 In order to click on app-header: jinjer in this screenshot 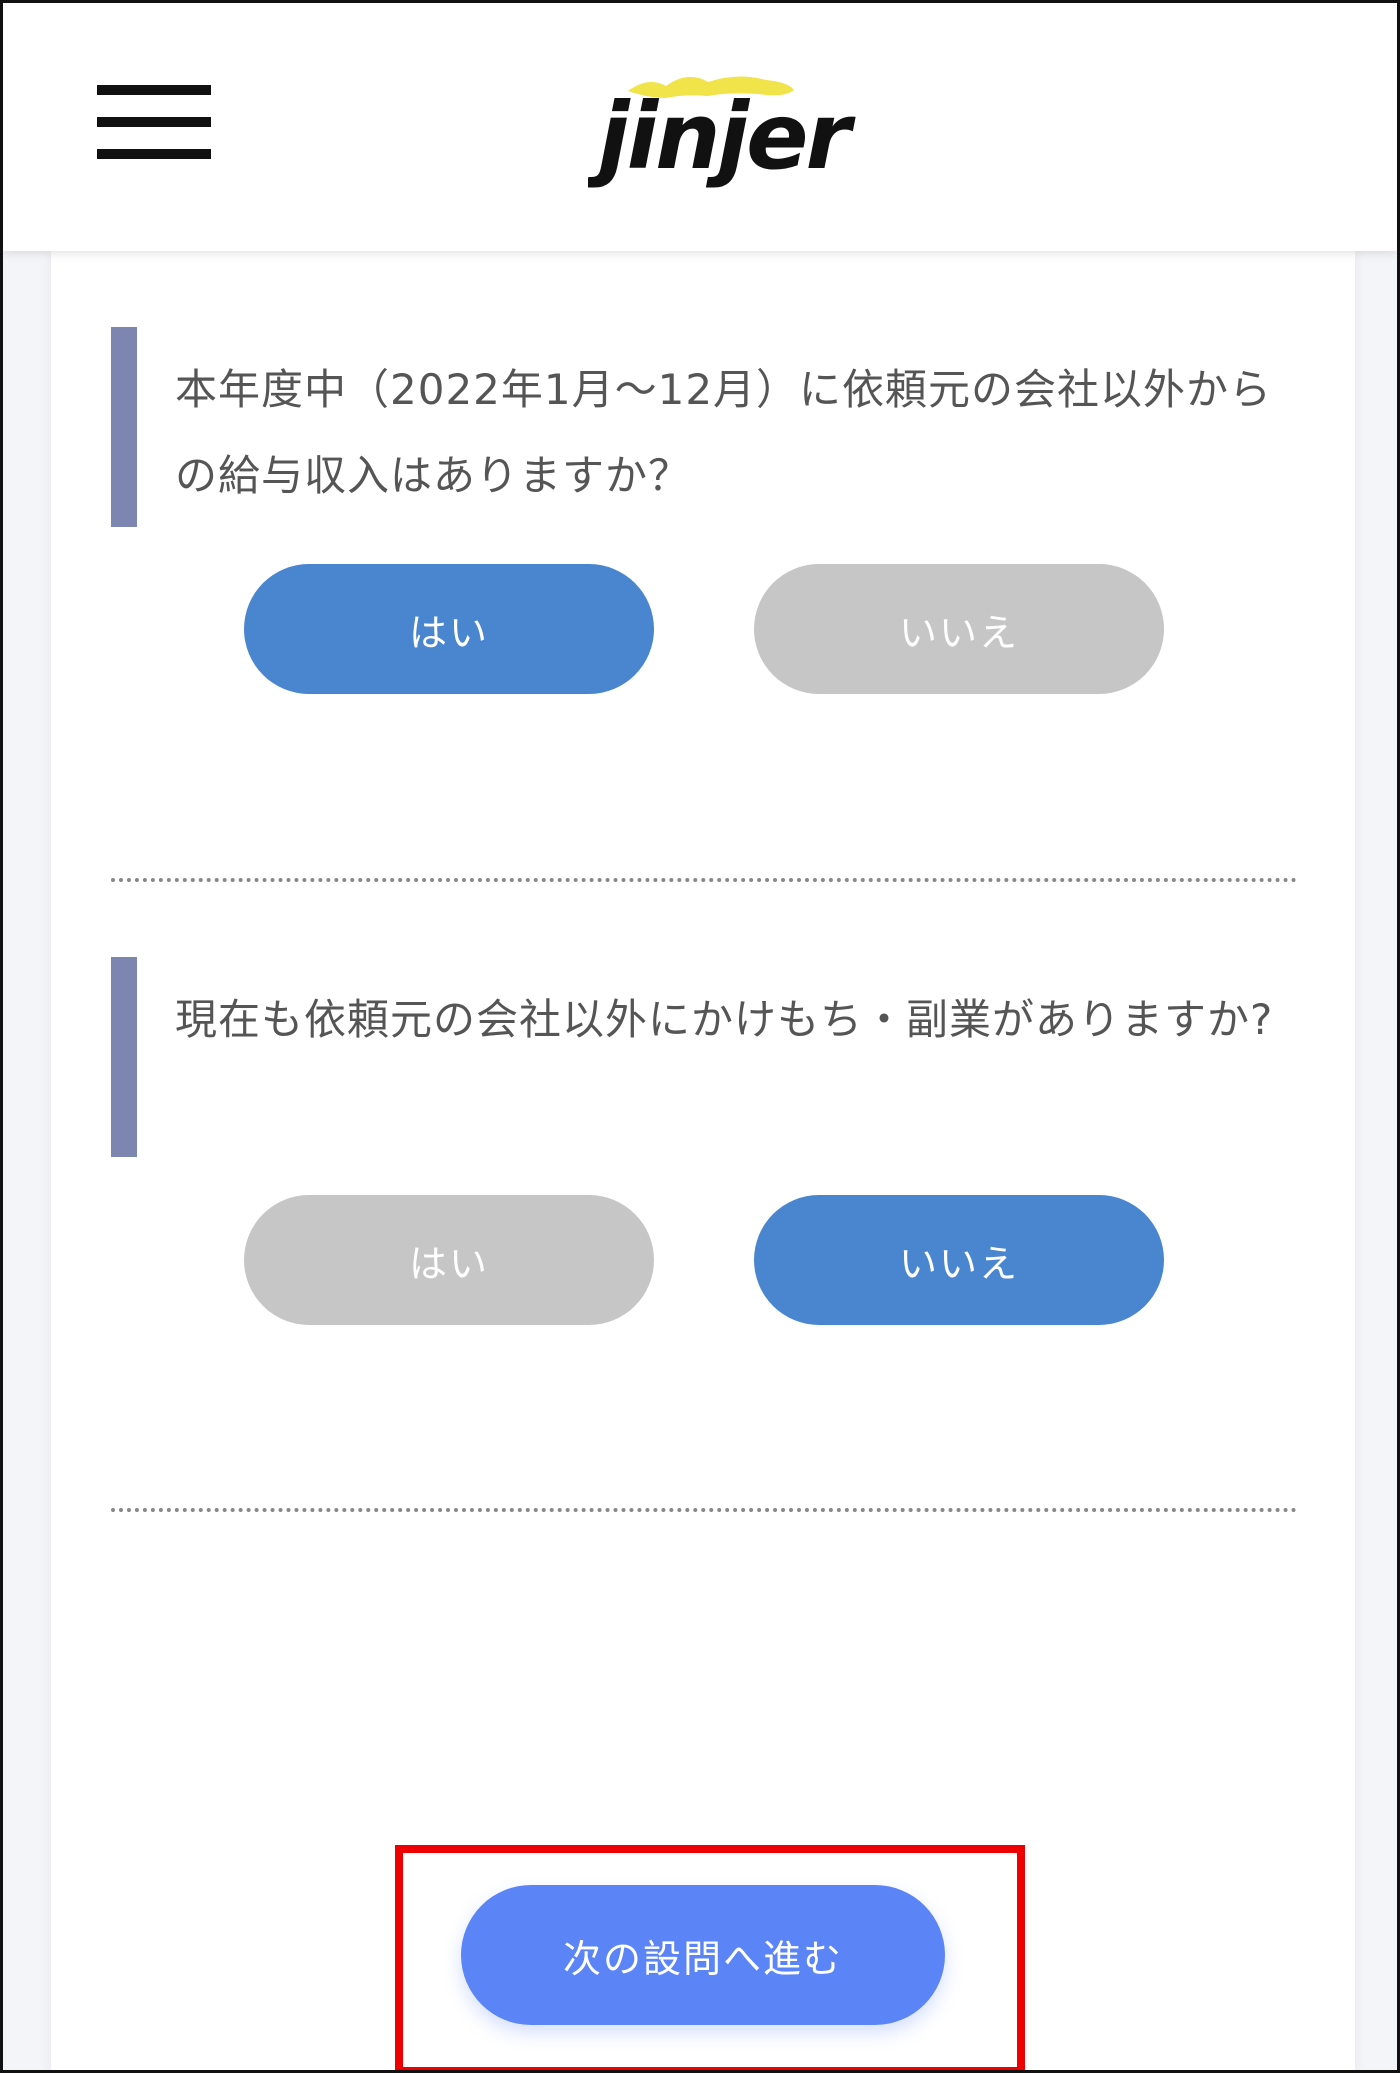, I will do `click(700, 127)`.